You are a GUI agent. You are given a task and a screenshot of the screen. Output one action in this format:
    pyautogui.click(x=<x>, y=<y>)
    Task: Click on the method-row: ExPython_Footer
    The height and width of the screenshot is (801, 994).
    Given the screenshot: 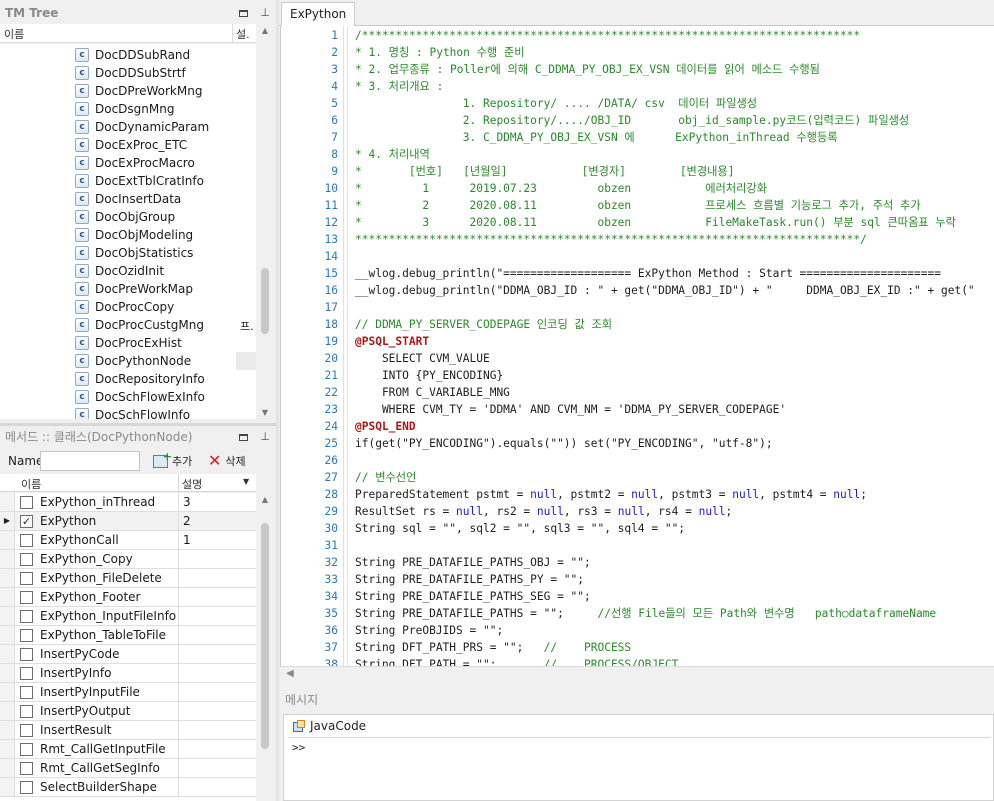 What is the action you would take?
    pyautogui.click(x=128, y=597)
    